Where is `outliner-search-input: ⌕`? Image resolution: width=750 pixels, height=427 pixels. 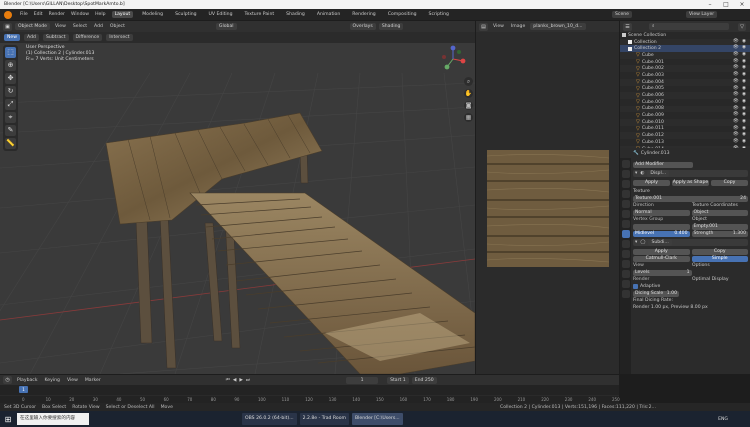
outliner-search-input: ⌕ is located at coordinates (689, 26).